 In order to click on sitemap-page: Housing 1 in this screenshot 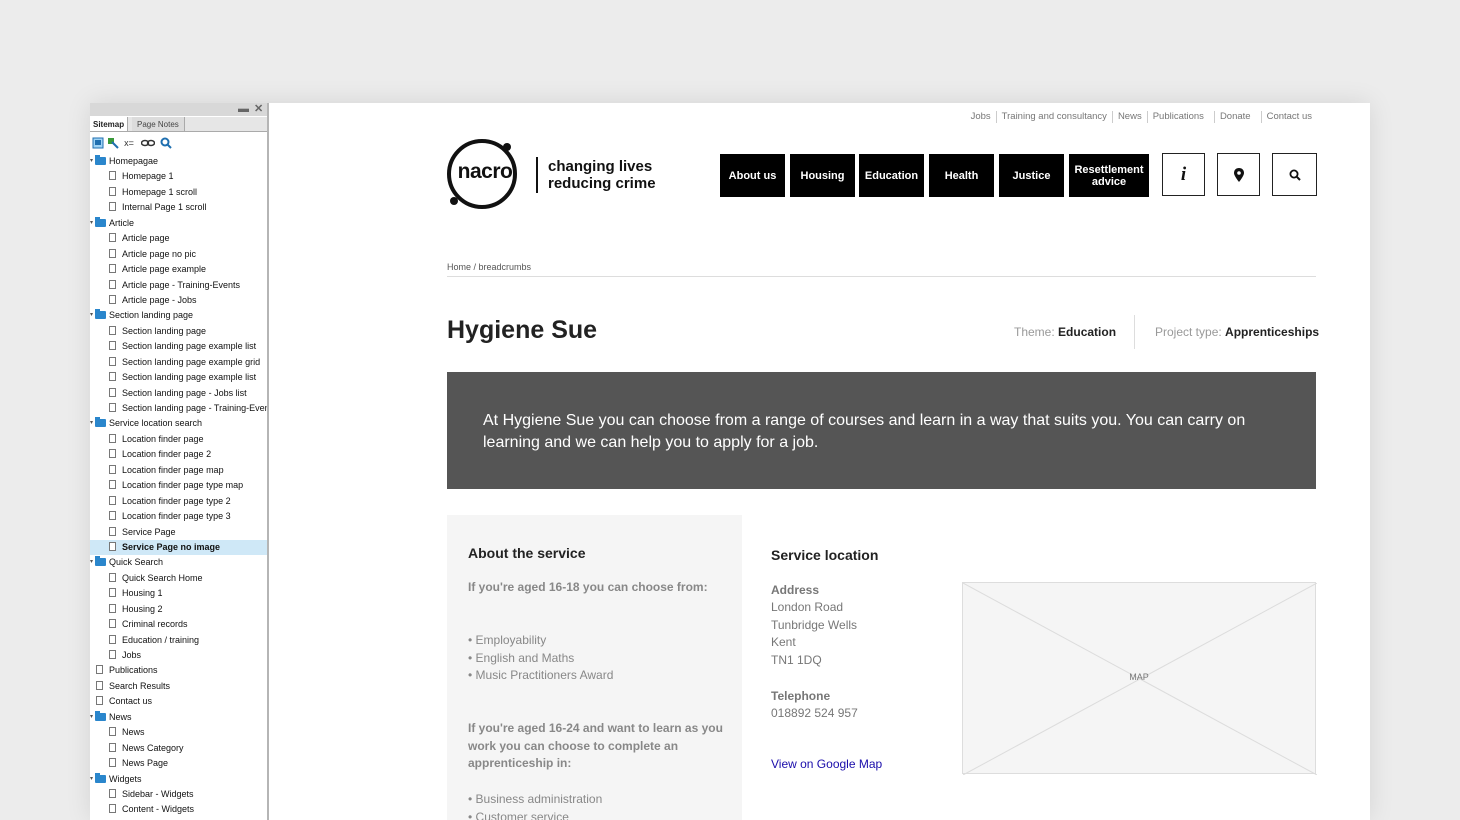, I will do `click(178, 593)`.